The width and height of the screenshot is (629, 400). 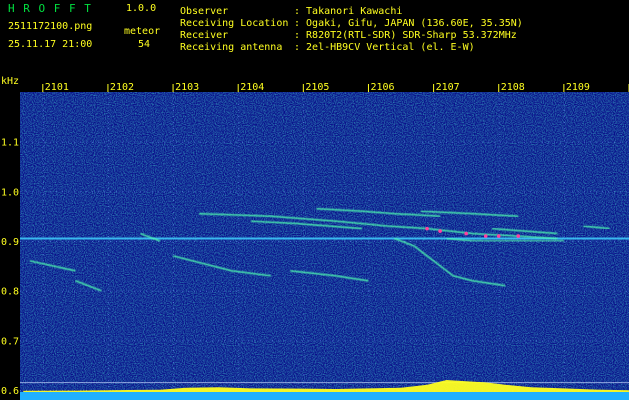 What do you see at coordinates (518, 236) in the screenshot?
I see `hot-spot` at bounding box center [518, 236].